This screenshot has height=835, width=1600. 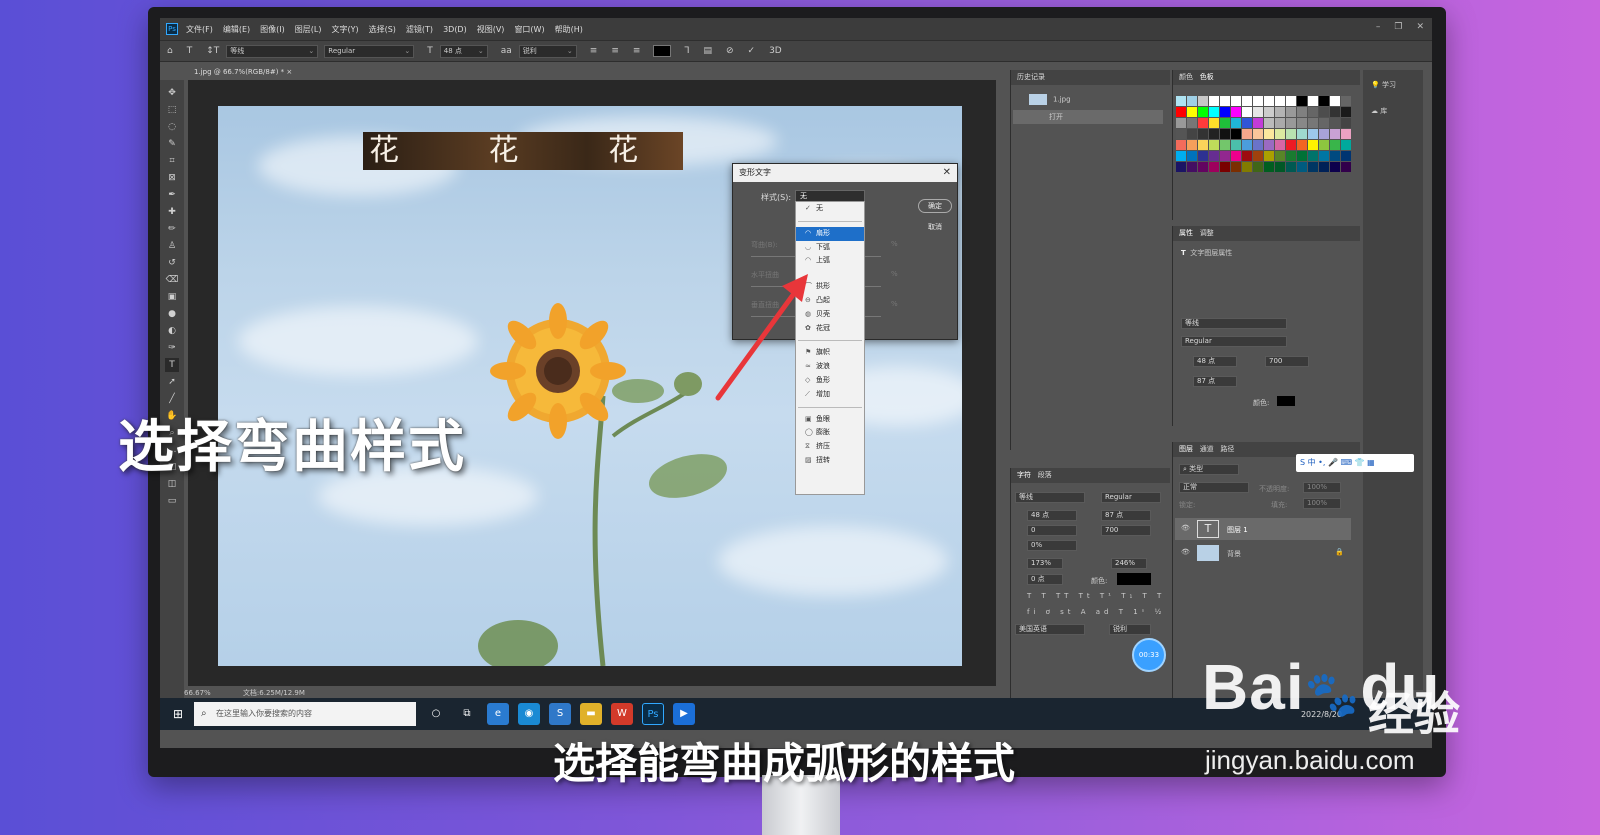 I want to click on cancel-button: 取消, so click(x=935, y=228).